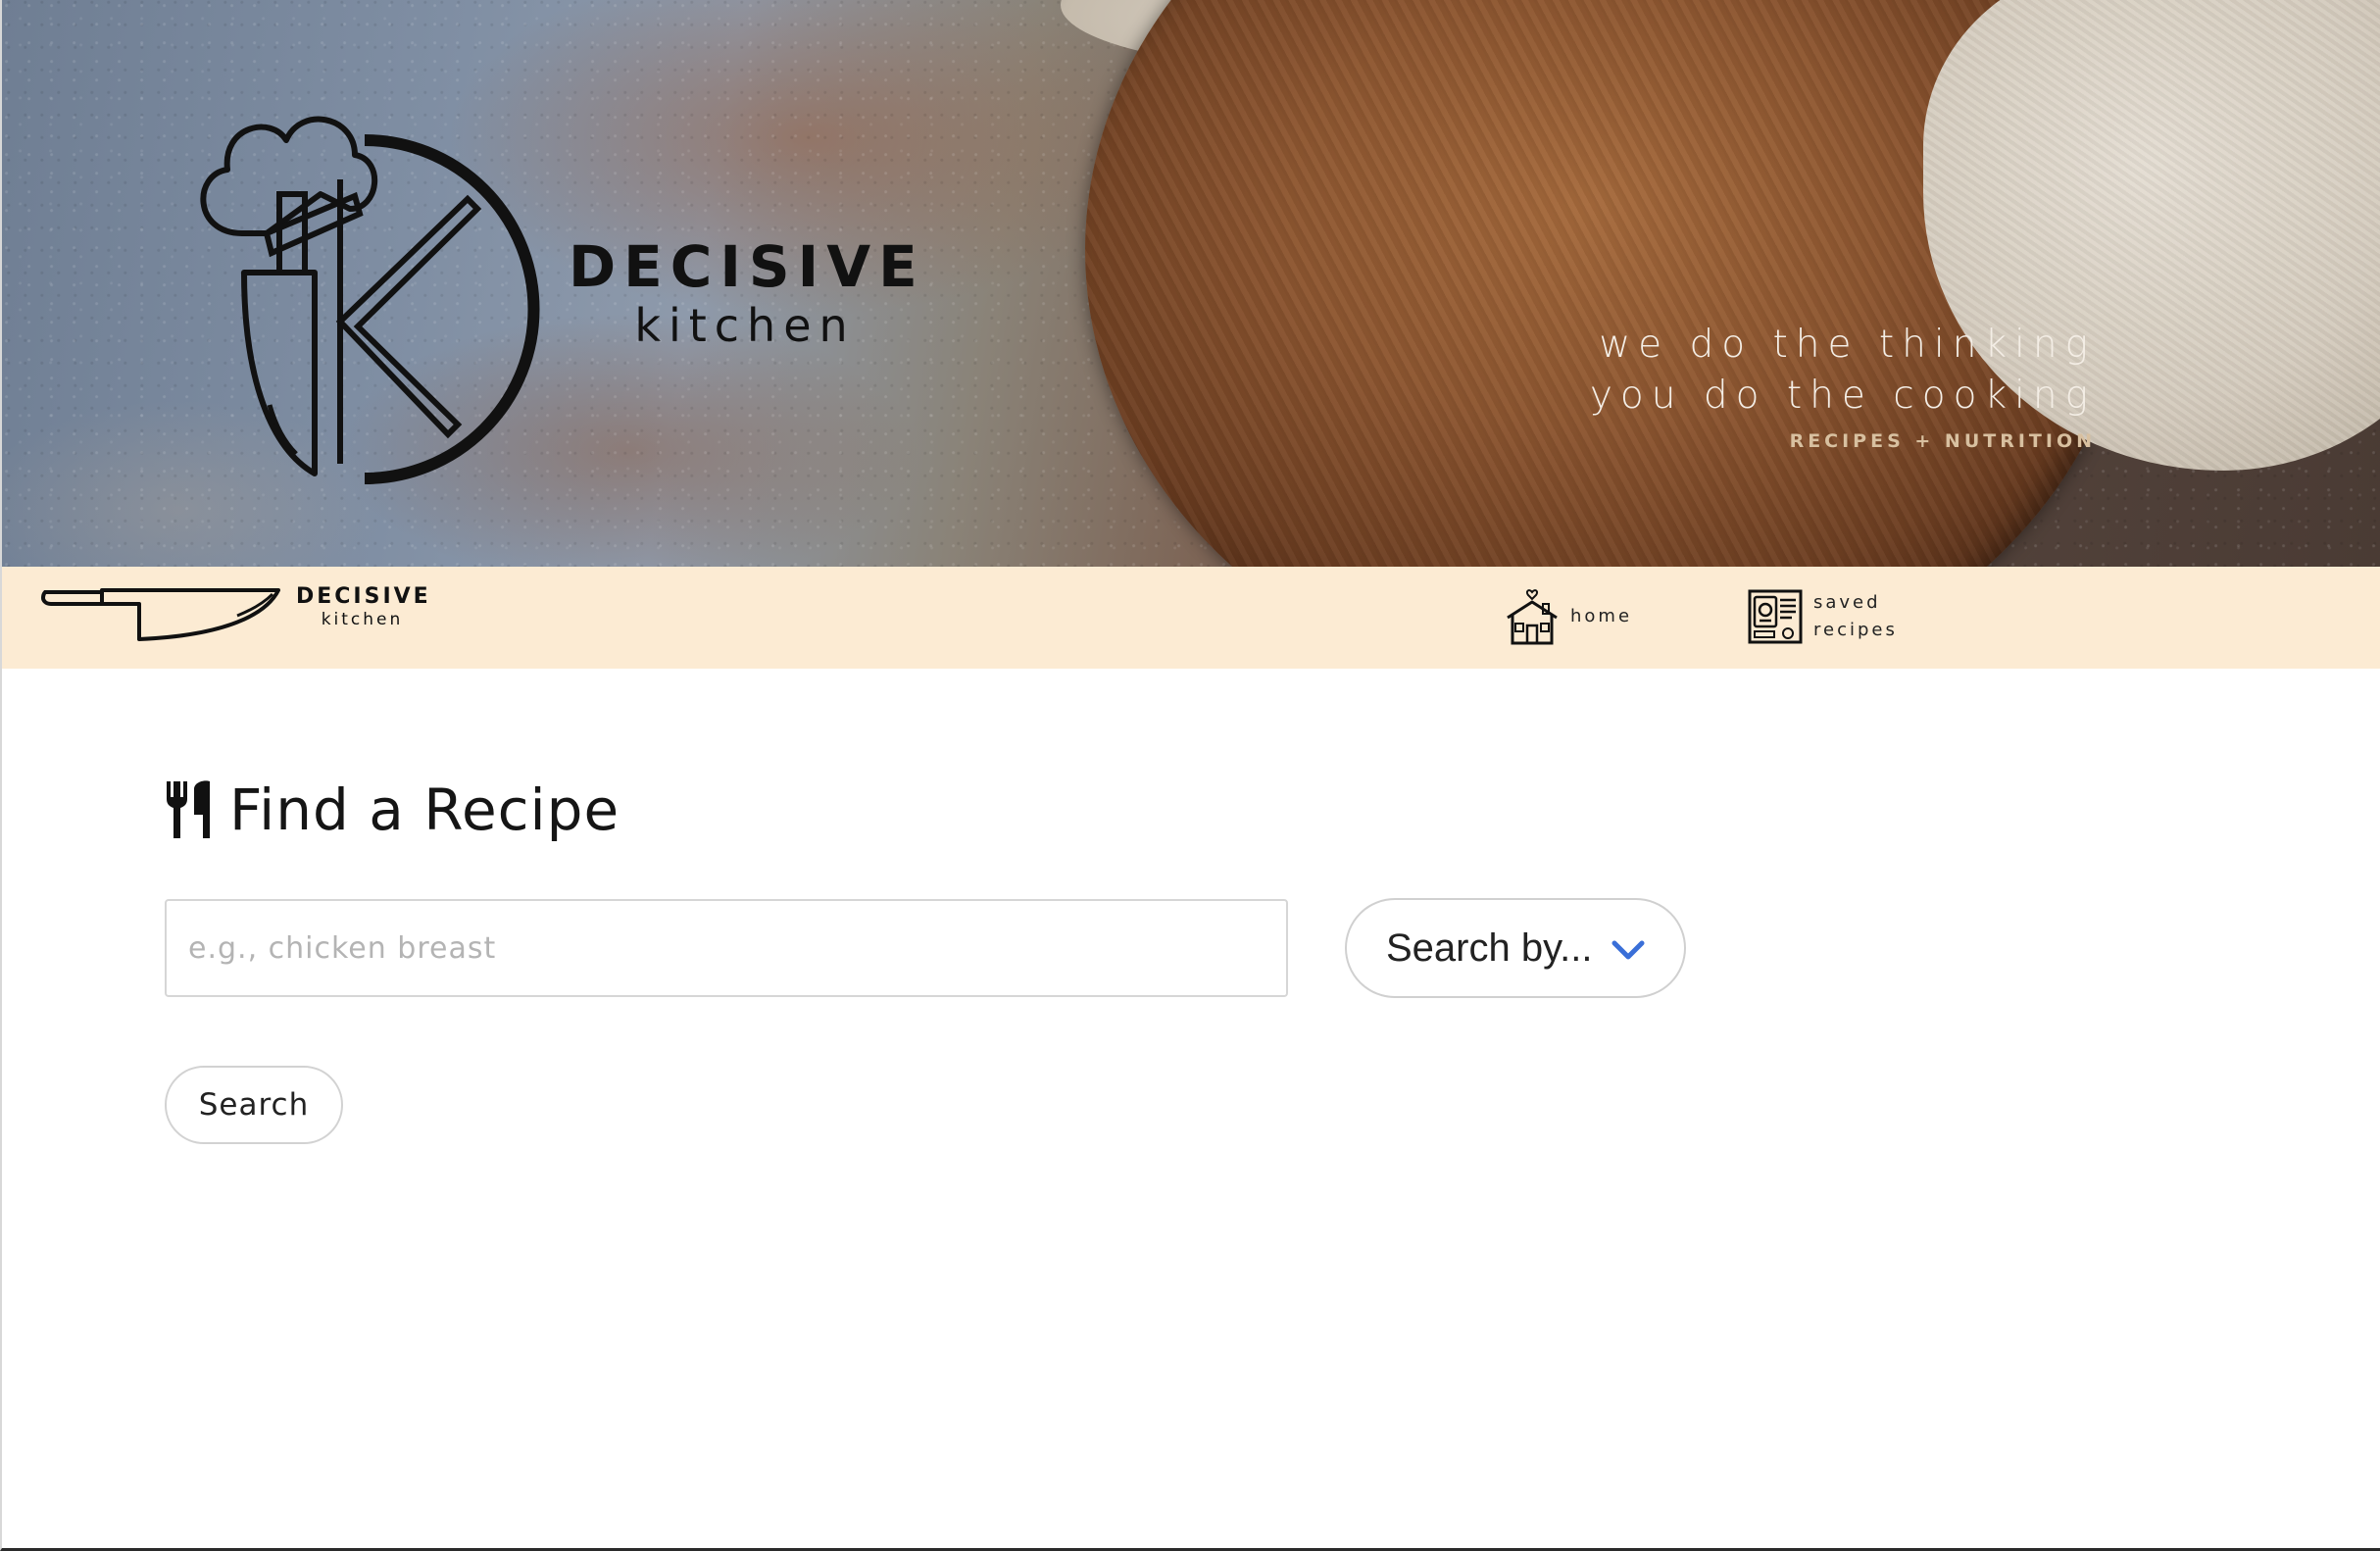 This screenshot has width=2380, height=1551. I want to click on nav-saved-recipes-link: saved recipes, so click(1822, 616).